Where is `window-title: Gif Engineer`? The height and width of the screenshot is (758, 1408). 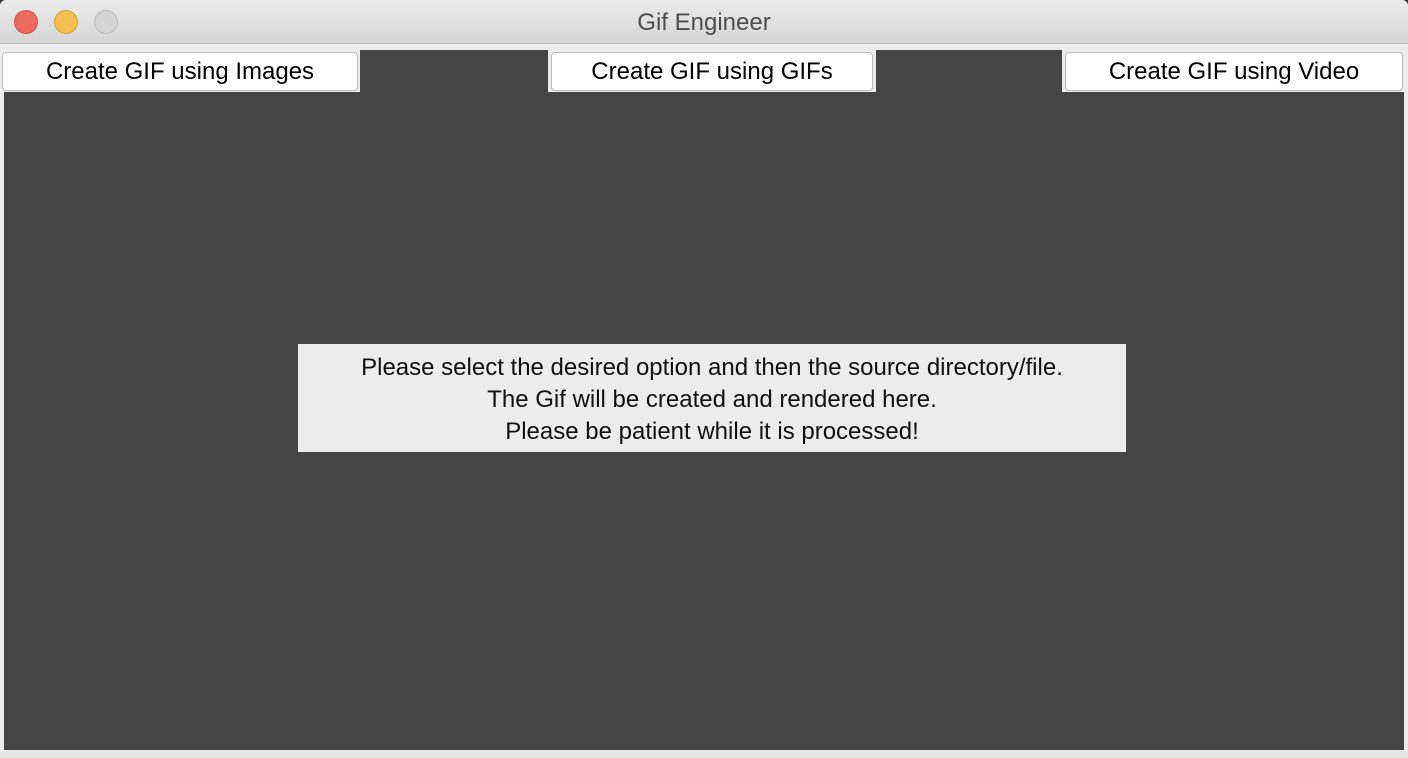
window-title: Gif Engineer is located at coordinates (704, 22).